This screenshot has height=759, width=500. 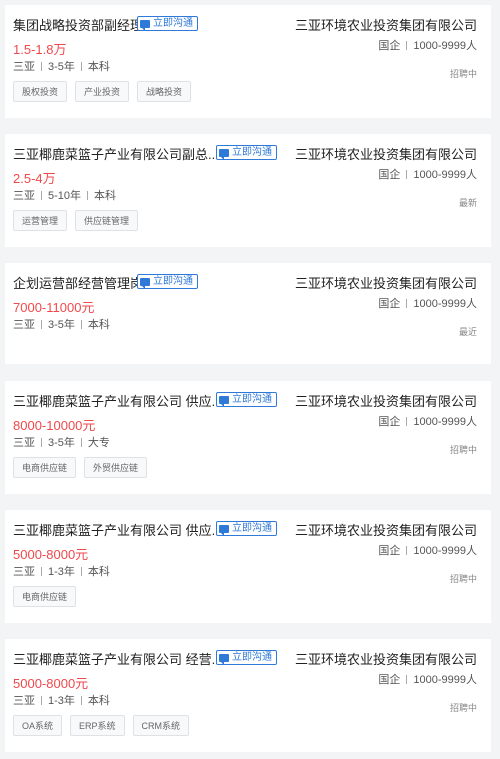 I want to click on tag-list: 股权投资 产业投资 战略投资, so click(x=106, y=91).